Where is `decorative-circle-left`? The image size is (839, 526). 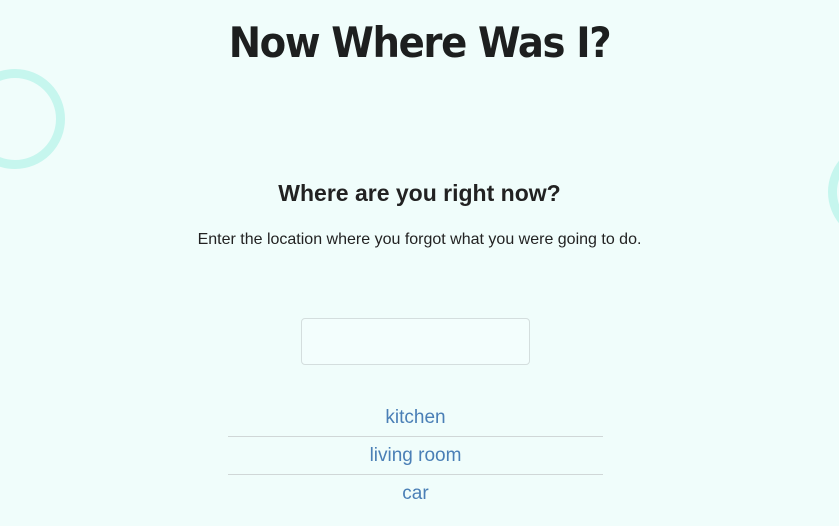
decorative-circle-left is located at coordinates (32, 119).